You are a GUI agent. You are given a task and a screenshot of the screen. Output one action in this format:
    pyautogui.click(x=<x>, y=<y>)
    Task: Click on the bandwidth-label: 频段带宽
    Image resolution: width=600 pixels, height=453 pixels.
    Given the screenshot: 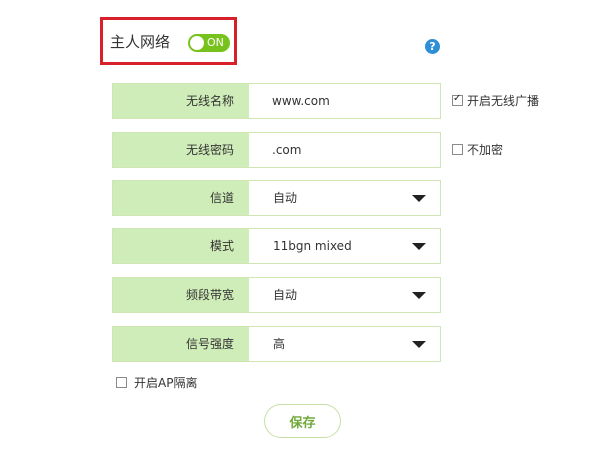 What is the action you would take?
    pyautogui.click(x=181, y=295)
    